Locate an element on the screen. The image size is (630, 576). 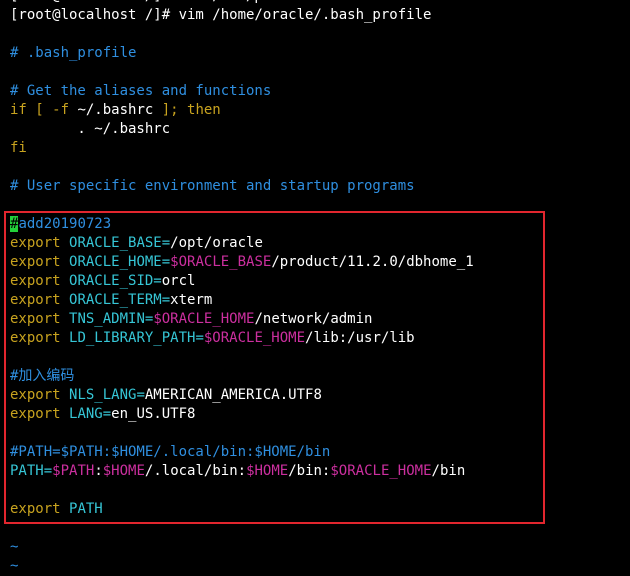
token-text: /lib:/usr/lib is located at coordinates (360, 338).